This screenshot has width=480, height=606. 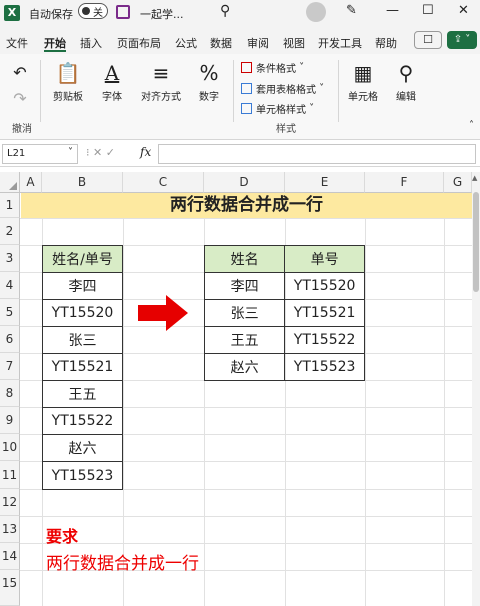 What do you see at coordinates (91, 43) in the screenshot?
I see `menu-insert: 插入` at bounding box center [91, 43].